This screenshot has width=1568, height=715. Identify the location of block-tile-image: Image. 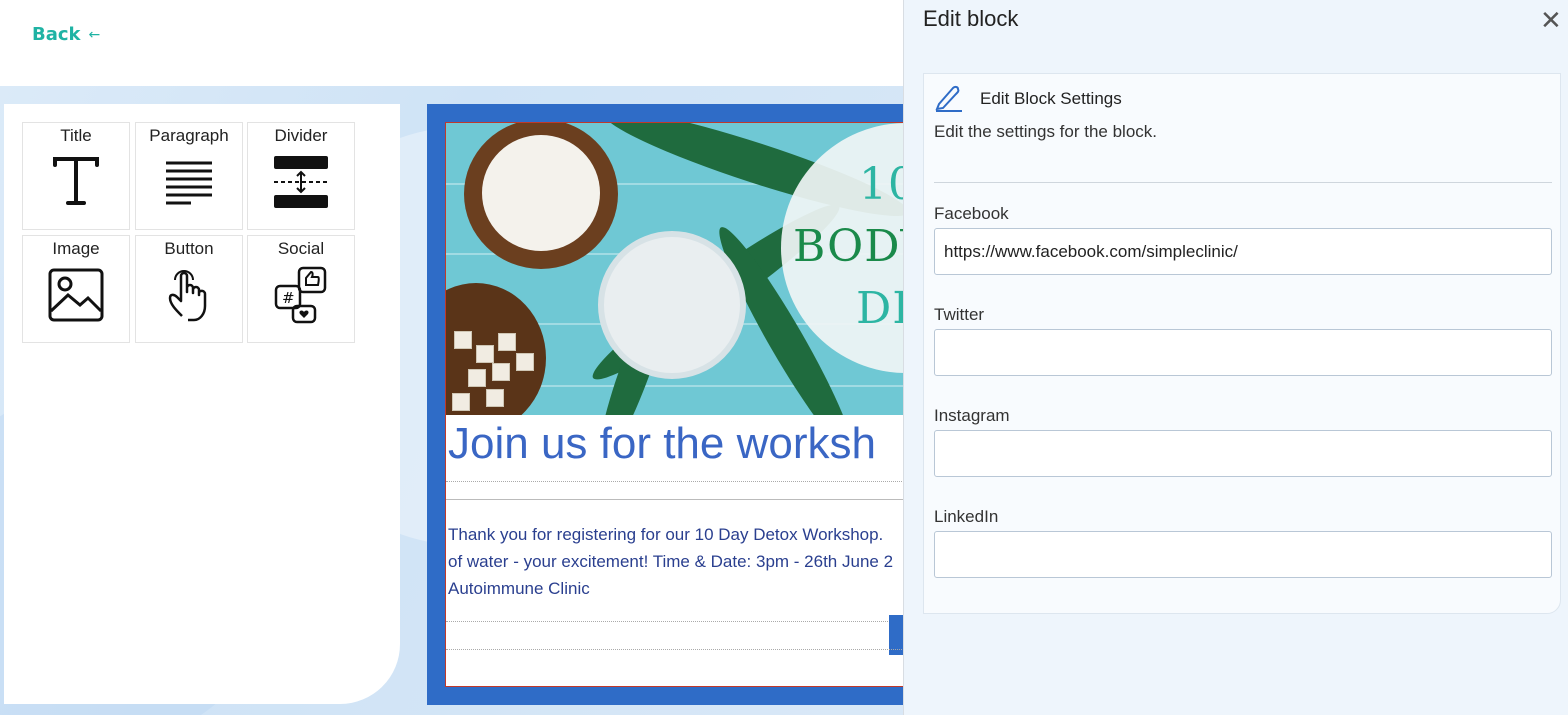
(76, 289).